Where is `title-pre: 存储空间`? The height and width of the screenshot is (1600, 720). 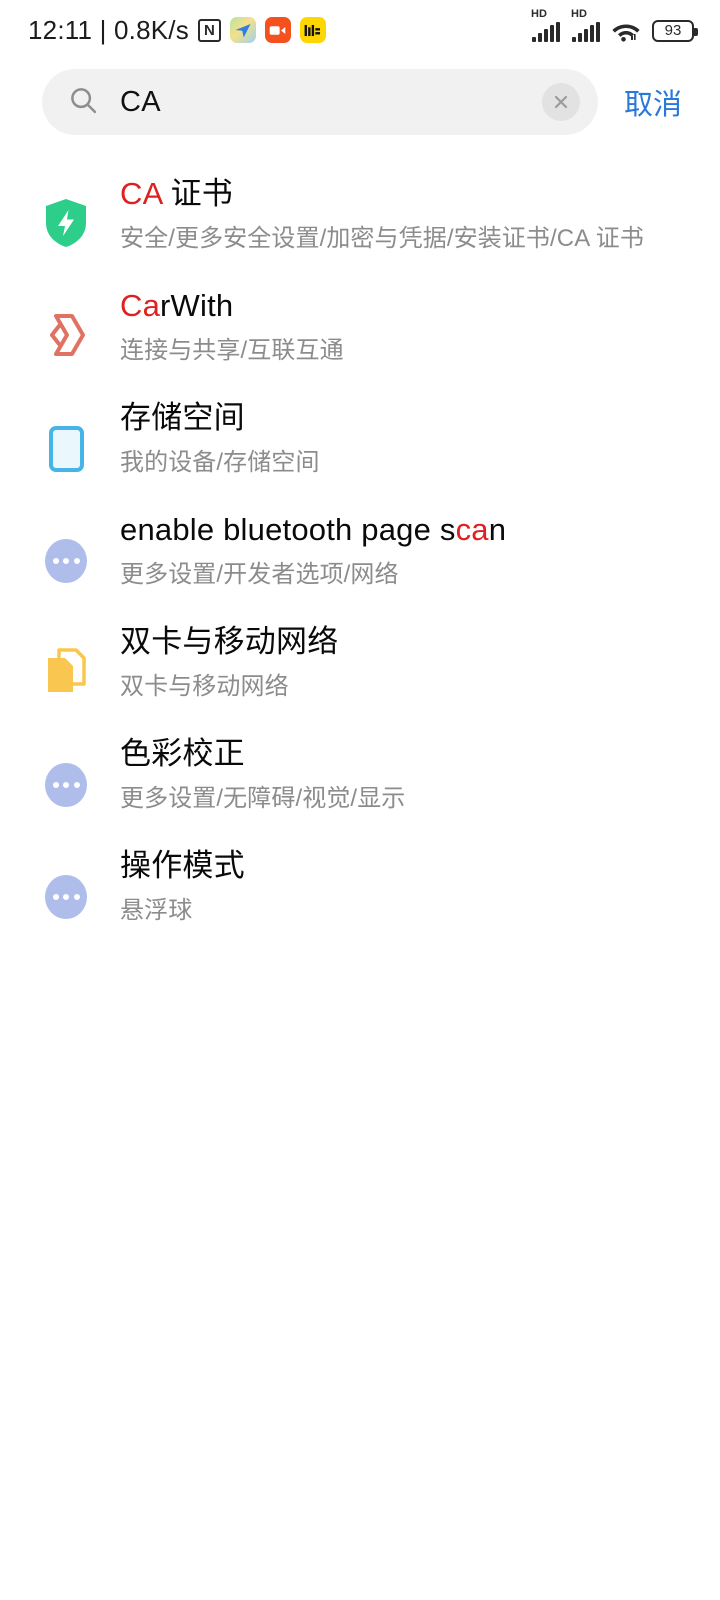 title-pre: 存储空间 is located at coordinates (182, 417).